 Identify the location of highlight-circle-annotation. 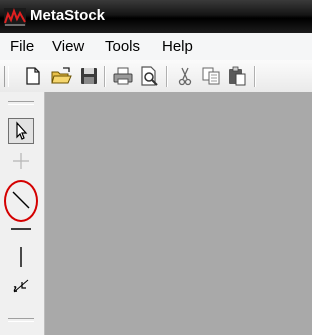
(21, 201).